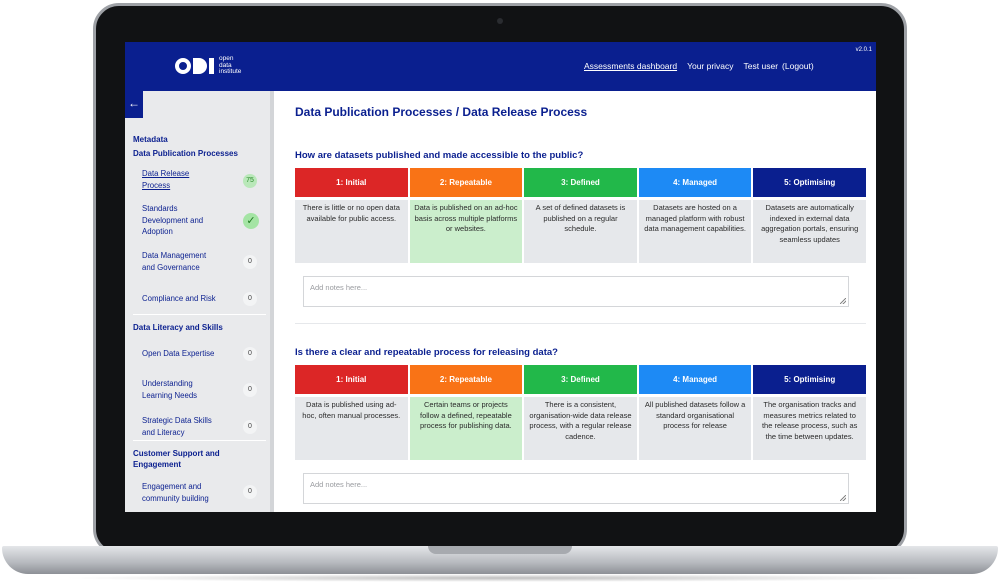  Describe the element at coordinates (251, 221) in the screenshot. I see `check-icon: ✓` at that location.